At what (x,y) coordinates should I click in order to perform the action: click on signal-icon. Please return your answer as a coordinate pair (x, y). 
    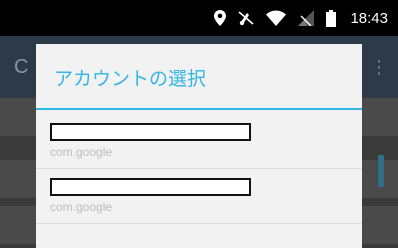
    Looking at the image, I should click on (306, 18).